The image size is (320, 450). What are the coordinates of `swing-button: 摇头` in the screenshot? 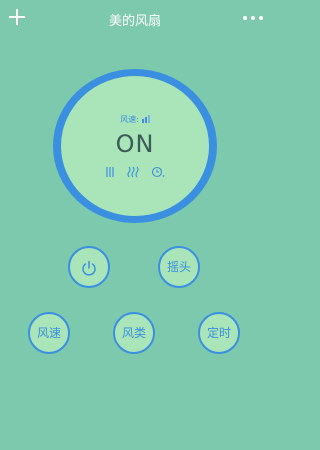 It's located at (179, 267).